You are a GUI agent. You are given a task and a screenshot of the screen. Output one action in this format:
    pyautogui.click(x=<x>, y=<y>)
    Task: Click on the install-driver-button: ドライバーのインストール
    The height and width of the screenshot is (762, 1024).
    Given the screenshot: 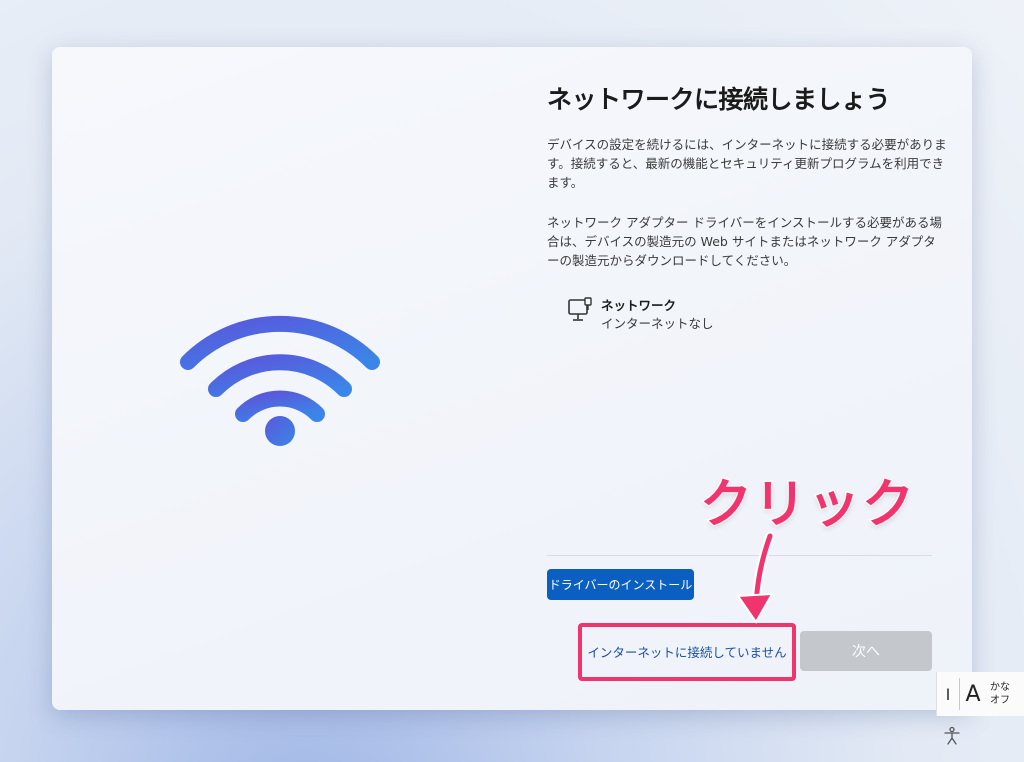 What is the action you would take?
    pyautogui.click(x=620, y=584)
    